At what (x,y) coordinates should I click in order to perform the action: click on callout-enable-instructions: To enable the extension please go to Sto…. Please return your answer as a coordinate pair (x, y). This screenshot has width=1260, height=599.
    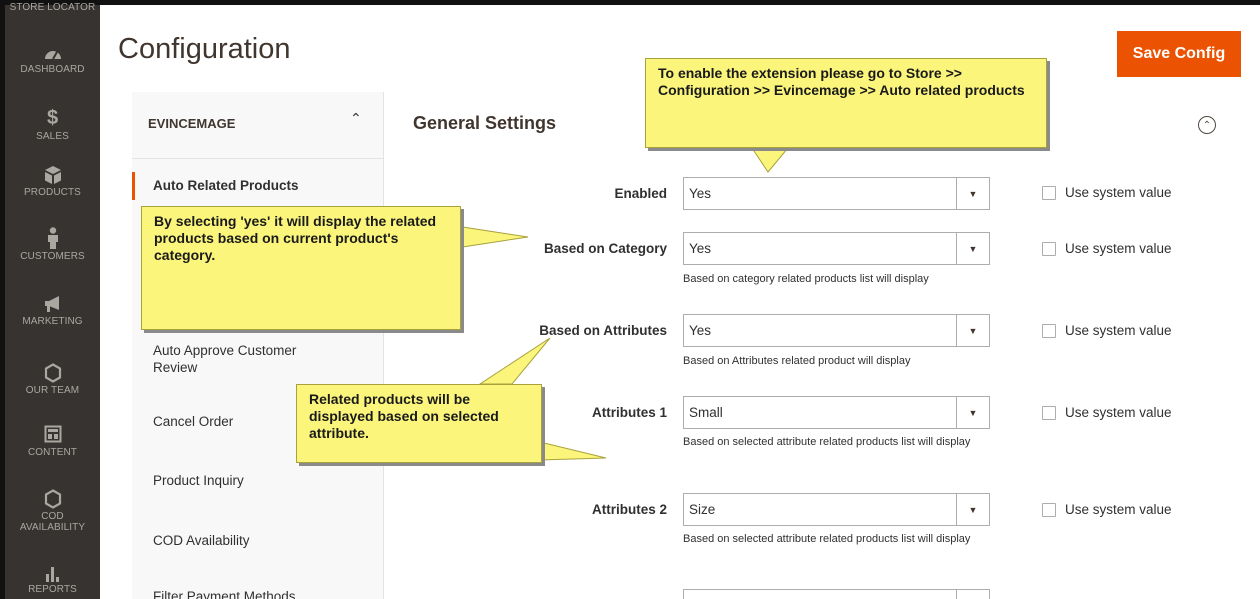
    Looking at the image, I should click on (846, 103).